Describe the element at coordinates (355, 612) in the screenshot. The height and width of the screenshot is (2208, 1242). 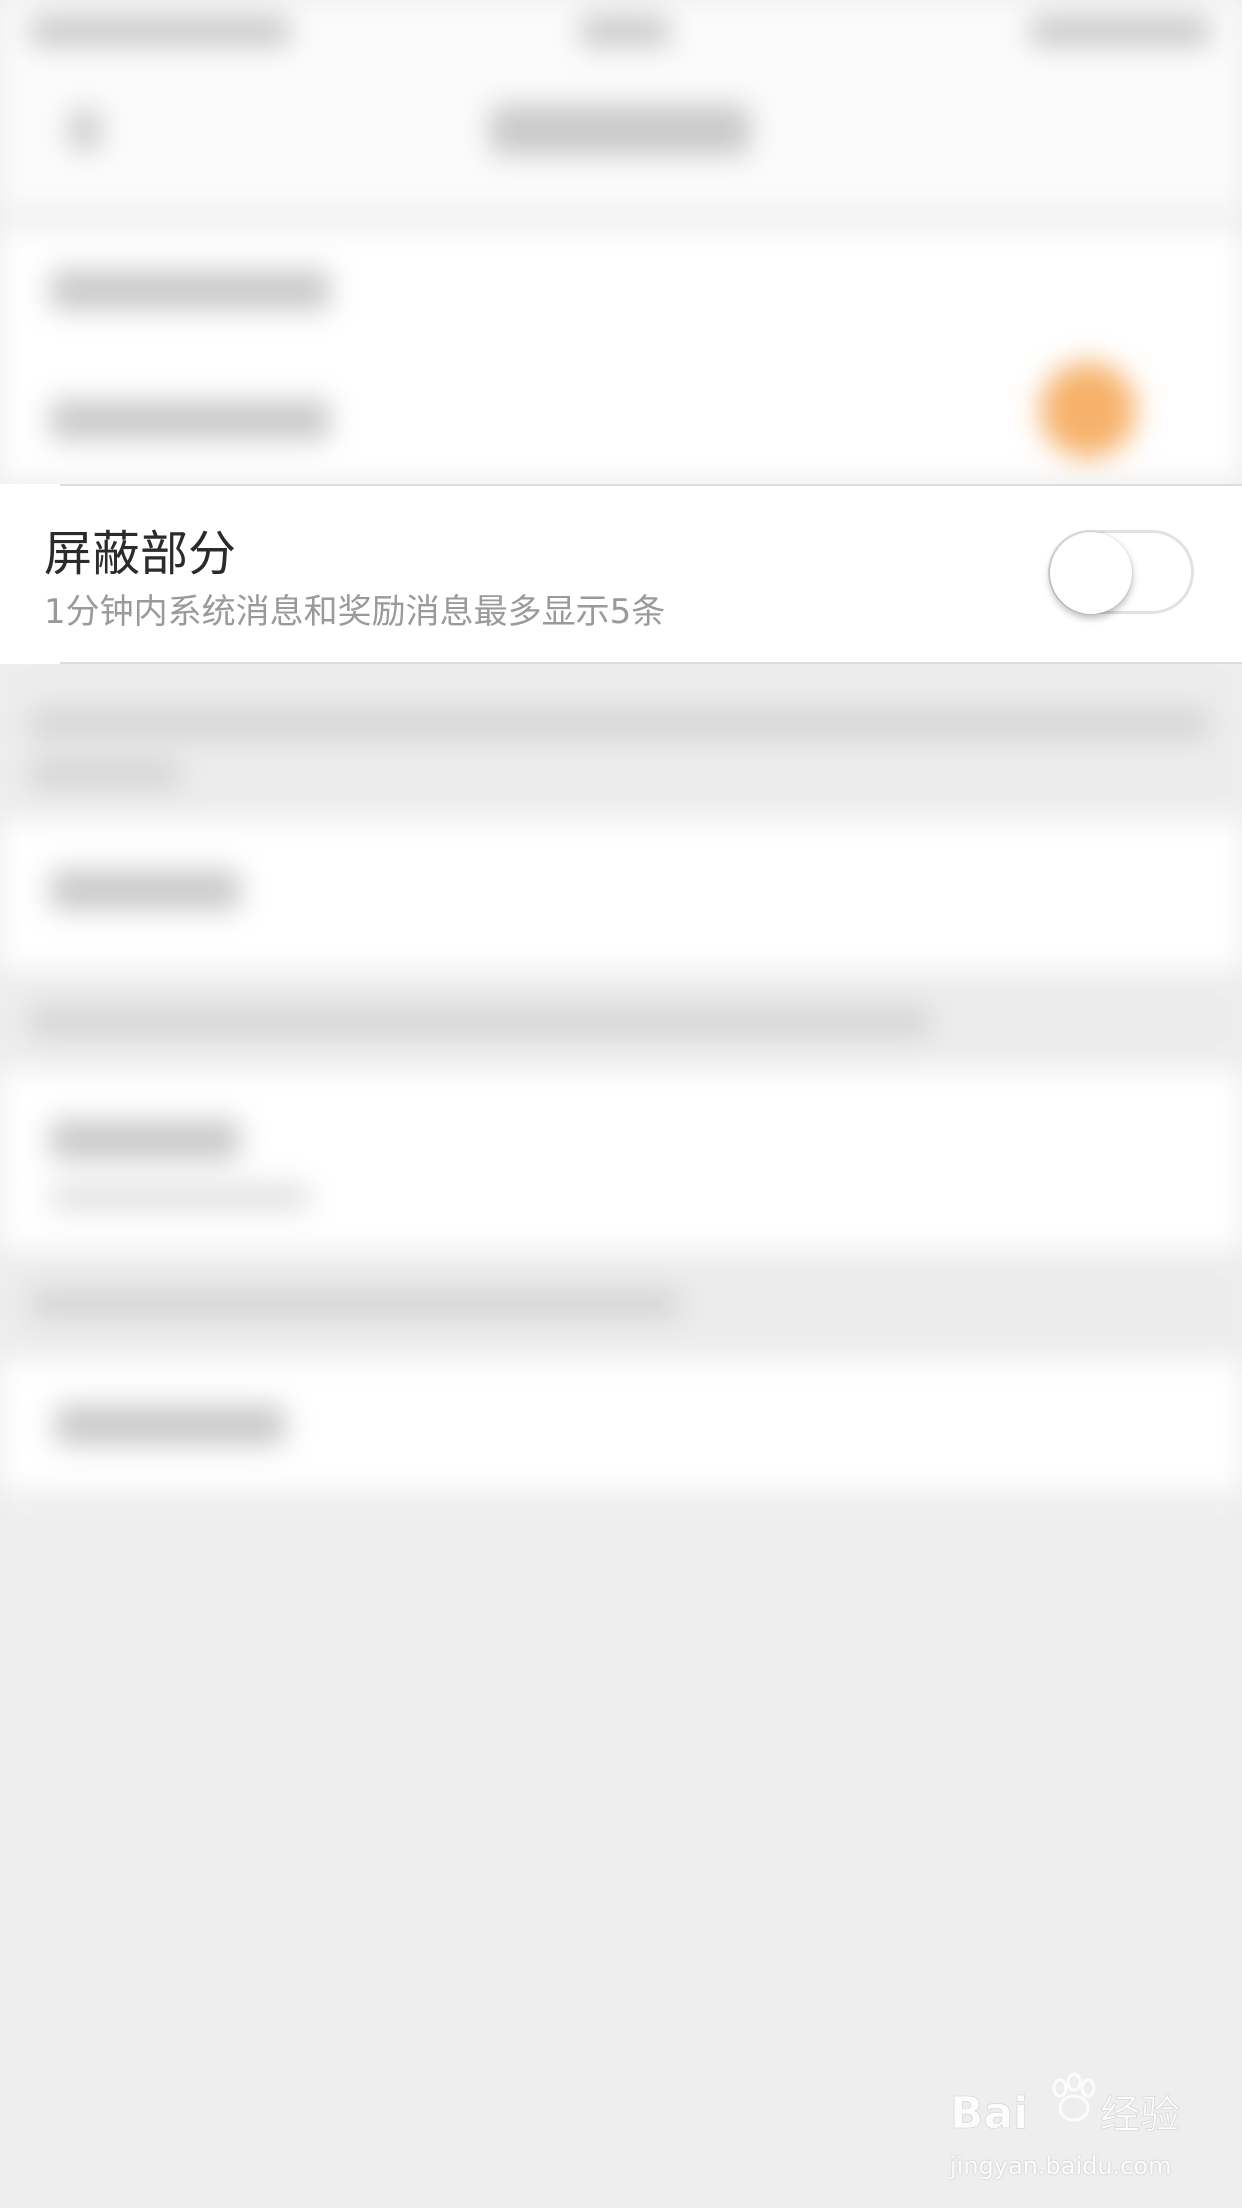
I see `setting-description: 1分钟内系统消息和奖励消息最多显示5条` at that location.